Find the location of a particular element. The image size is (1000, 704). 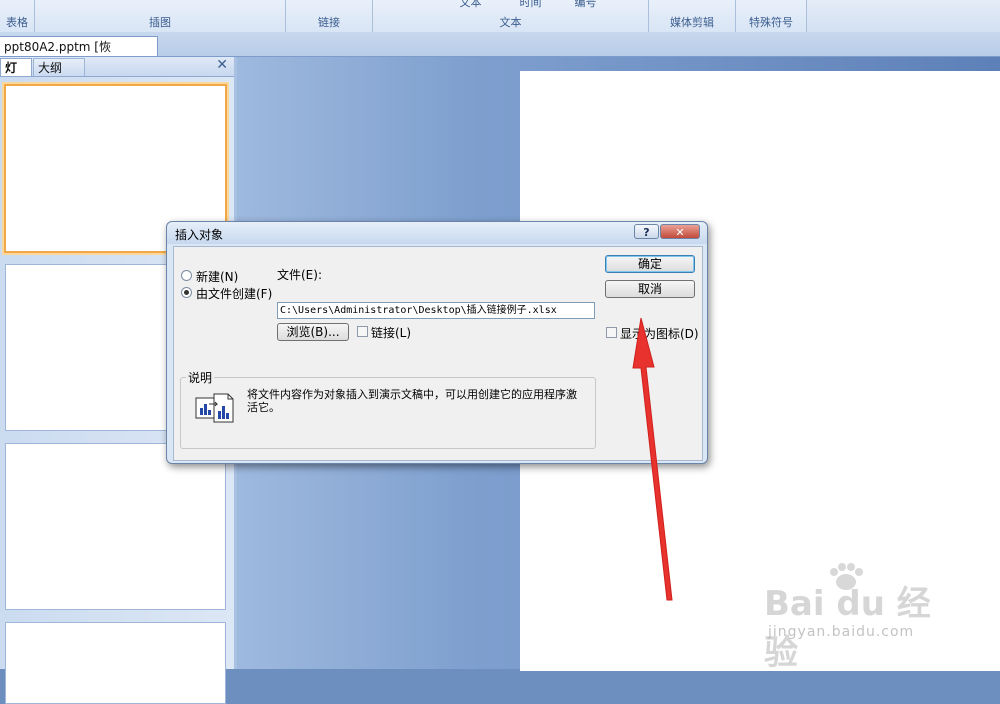

description-legend: 说明 is located at coordinates (200, 377).